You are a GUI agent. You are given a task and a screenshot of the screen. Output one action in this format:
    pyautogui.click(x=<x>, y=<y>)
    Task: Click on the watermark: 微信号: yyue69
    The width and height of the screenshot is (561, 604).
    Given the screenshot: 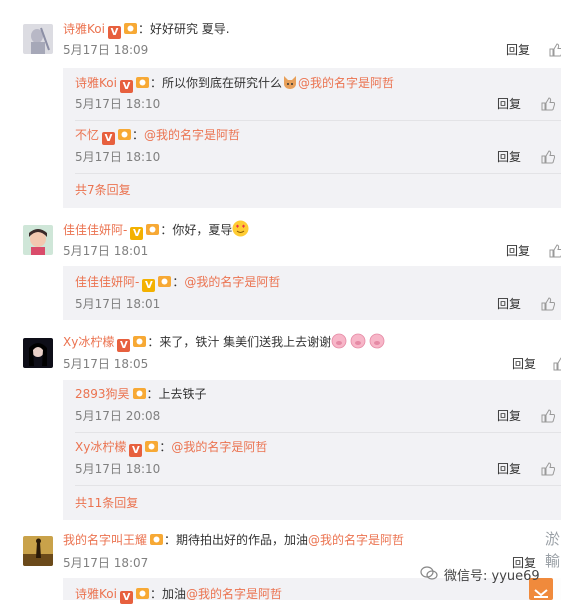 What is the action you would take?
    pyautogui.click(x=490, y=574)
    